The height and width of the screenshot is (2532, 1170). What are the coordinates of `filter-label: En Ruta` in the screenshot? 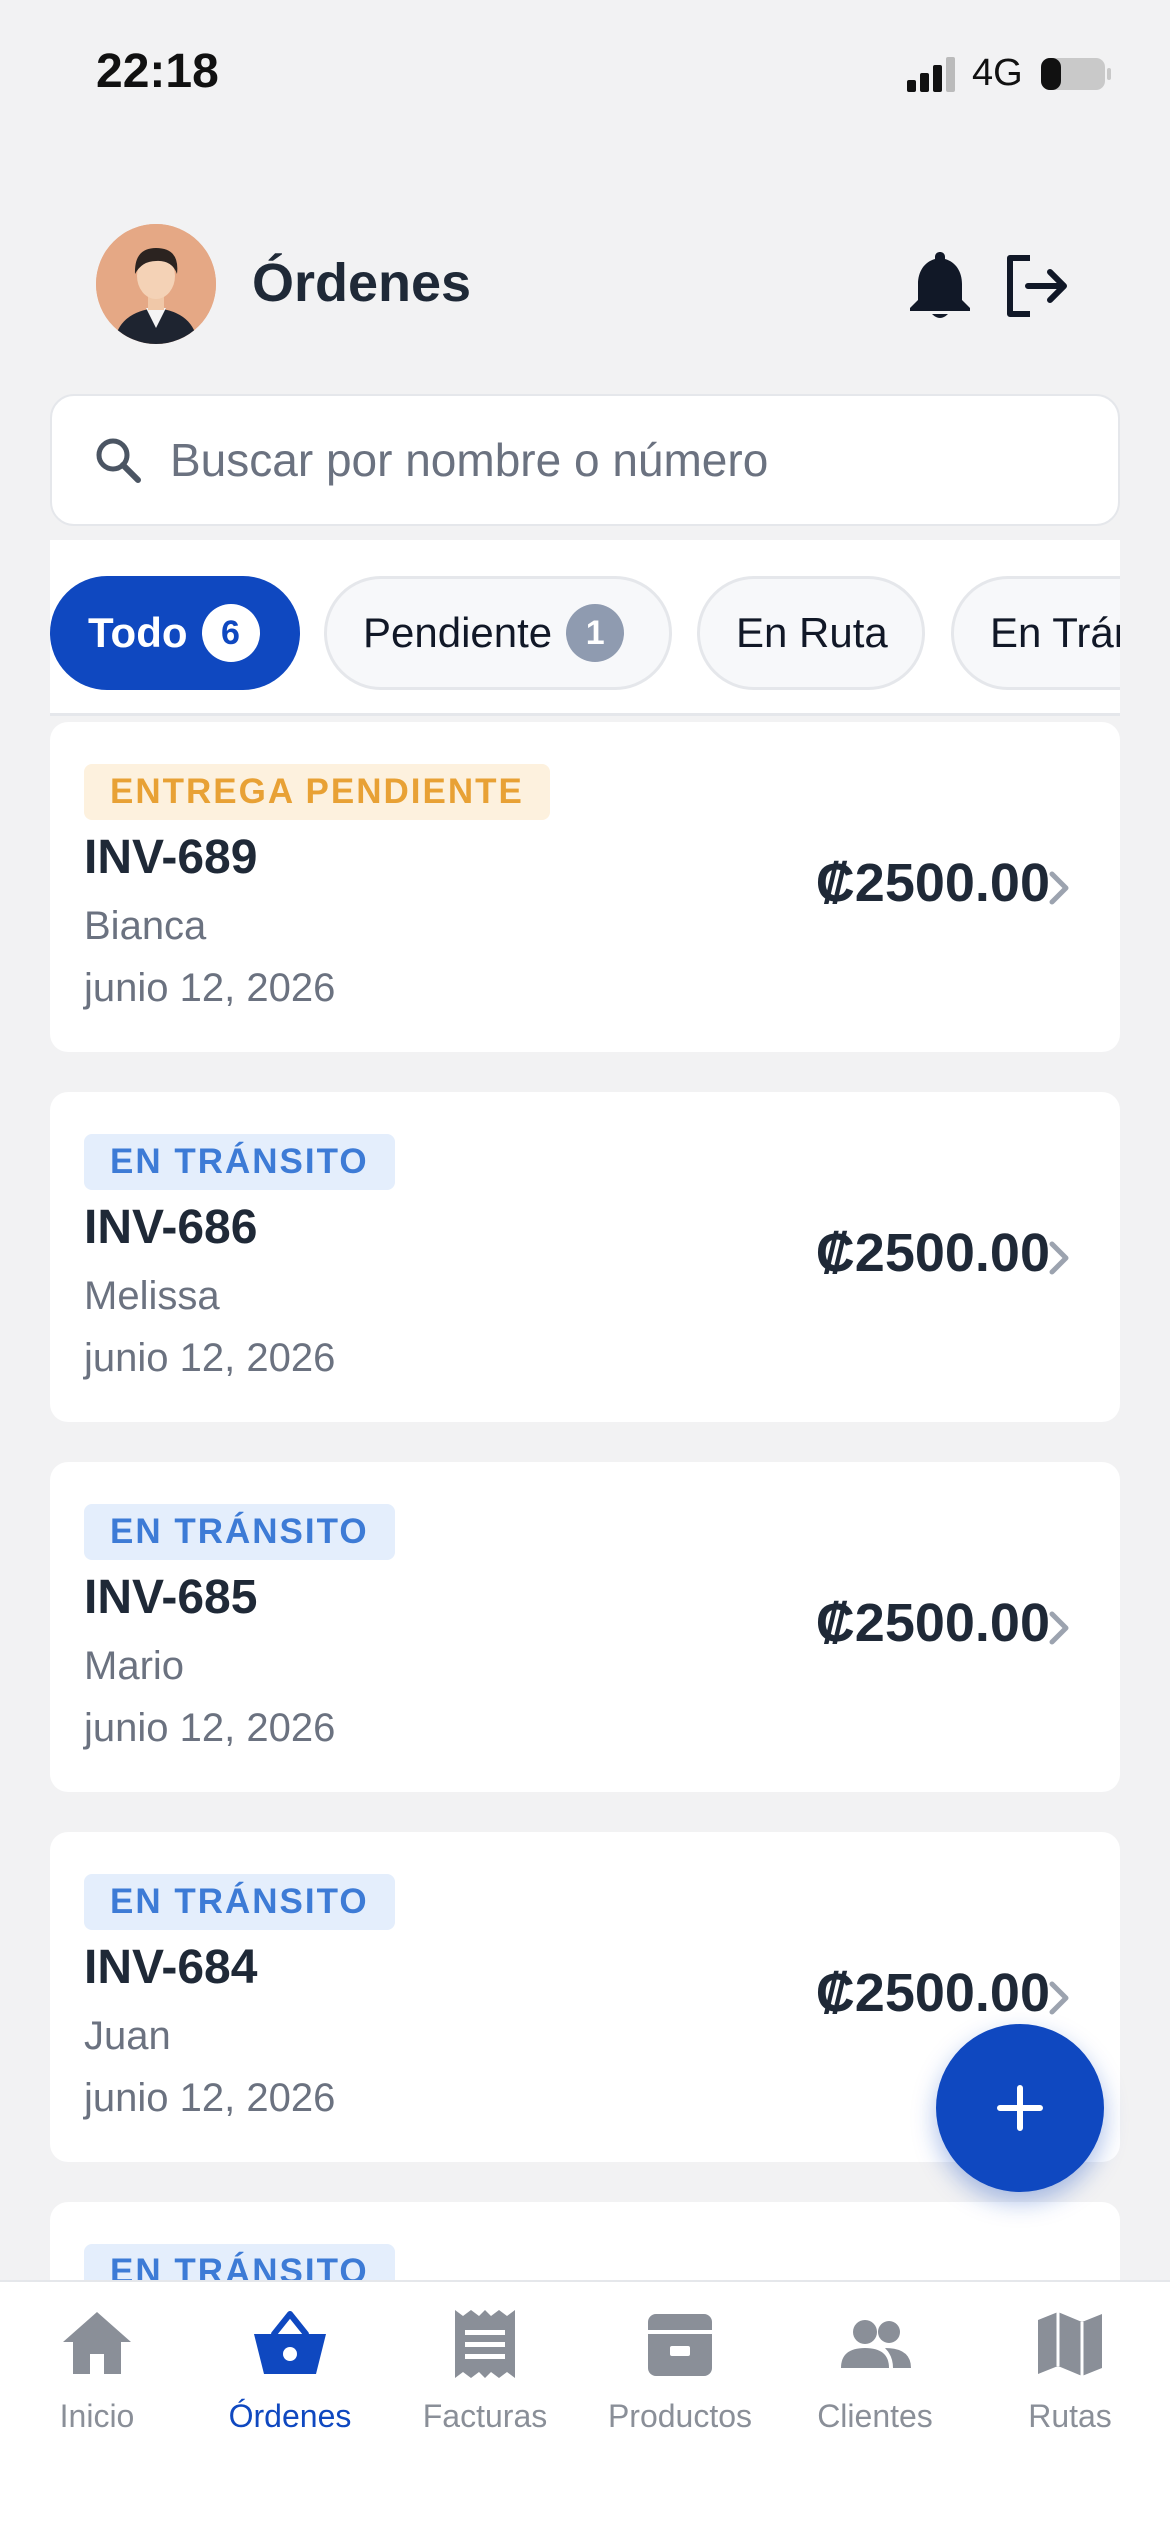 It's located at (812, 632).